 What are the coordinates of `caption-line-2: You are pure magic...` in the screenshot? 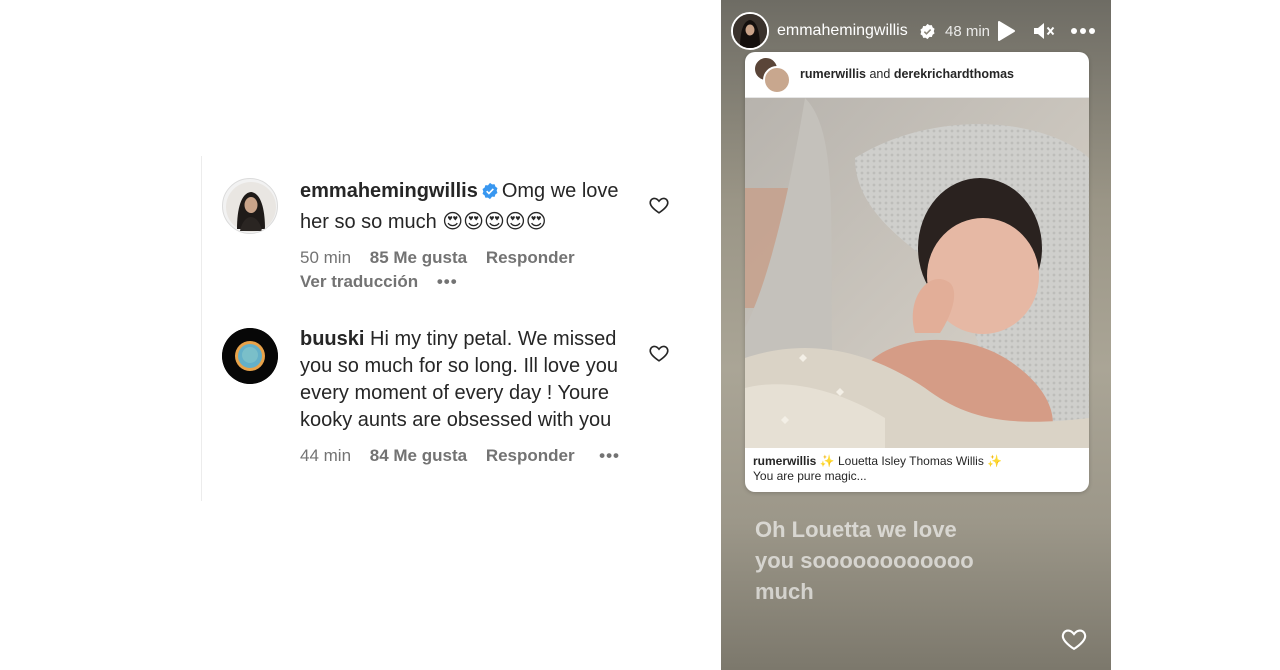 It's located at (810, 476).